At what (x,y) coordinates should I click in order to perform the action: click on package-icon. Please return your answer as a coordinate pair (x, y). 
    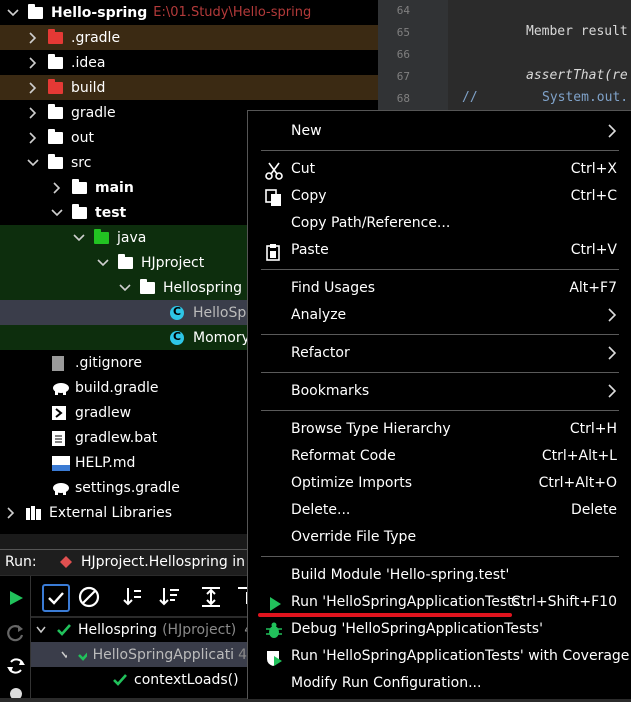
    Looking at the image, I should click on (126, 261).